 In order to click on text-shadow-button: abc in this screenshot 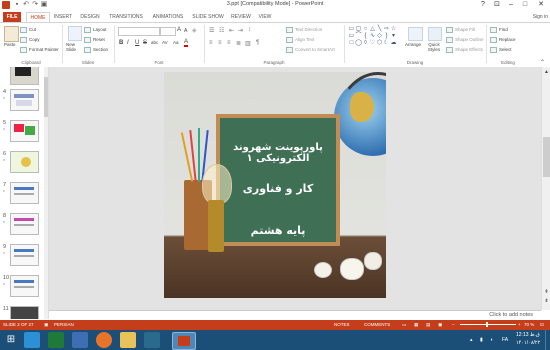, I will do `click(154, 42)`.